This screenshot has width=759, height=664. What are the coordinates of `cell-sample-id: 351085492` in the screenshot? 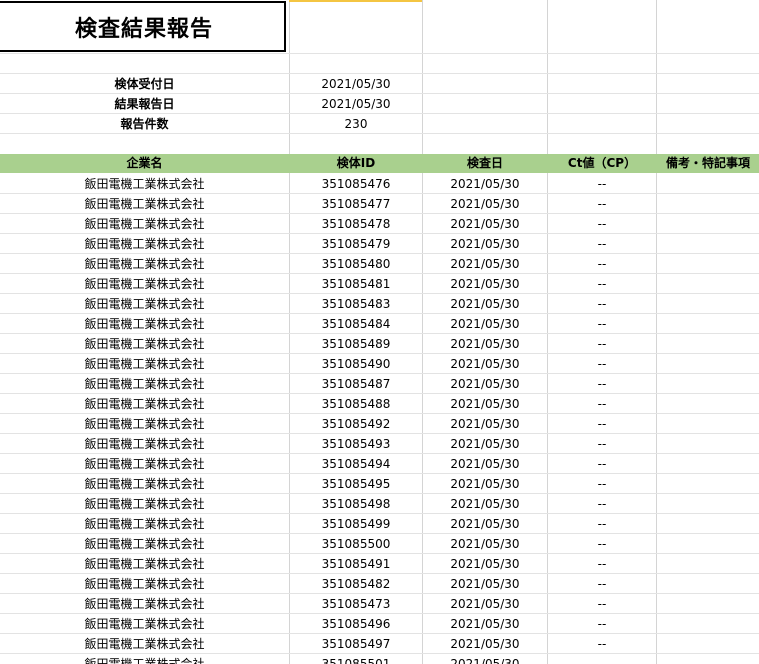 It's located at (356, 424).